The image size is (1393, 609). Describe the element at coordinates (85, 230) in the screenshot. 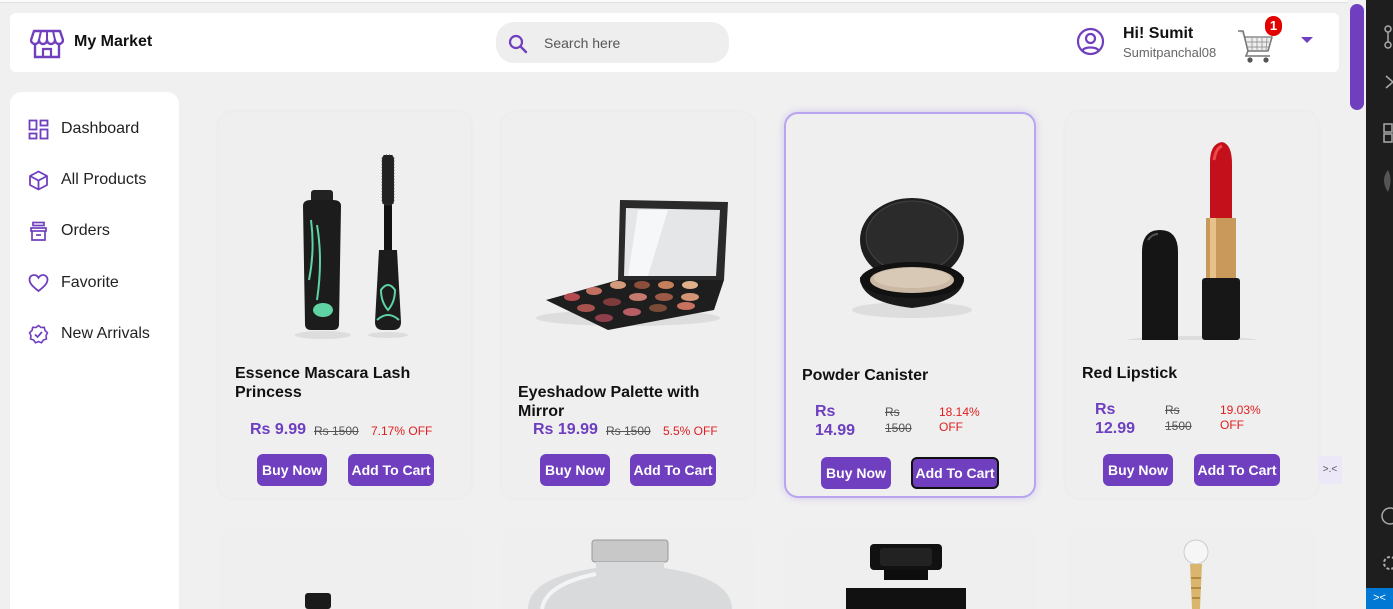

I see `sidebar-item-label: Orders` at that location.